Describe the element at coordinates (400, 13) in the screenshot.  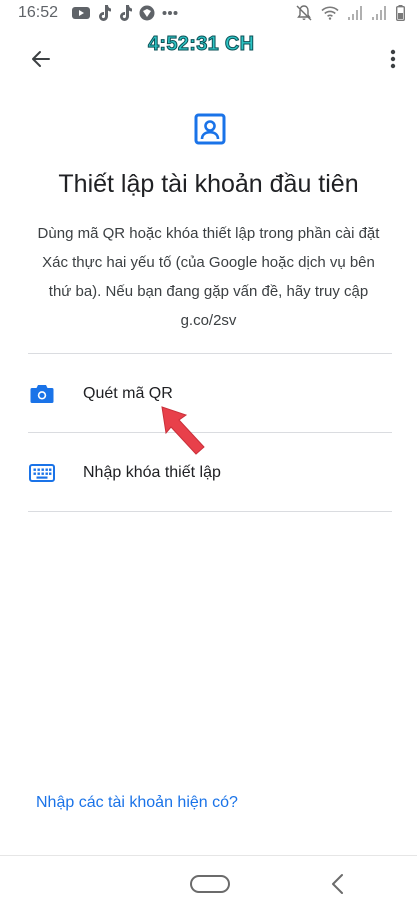
I see `battery-icon` at that location.